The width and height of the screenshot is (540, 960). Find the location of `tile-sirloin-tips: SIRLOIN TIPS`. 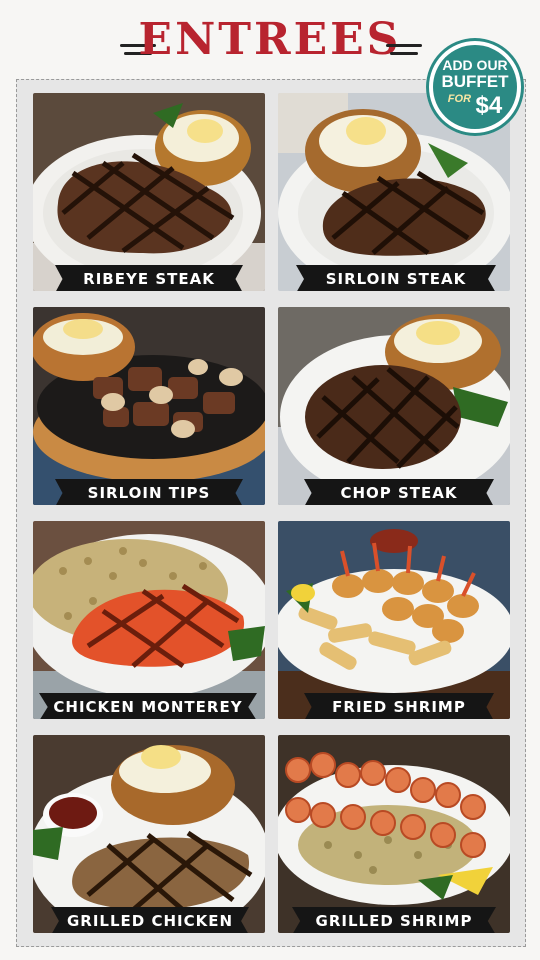

tile-sirloin-tips: SIRLOIN TIPS is located at coordinates (149, 406).